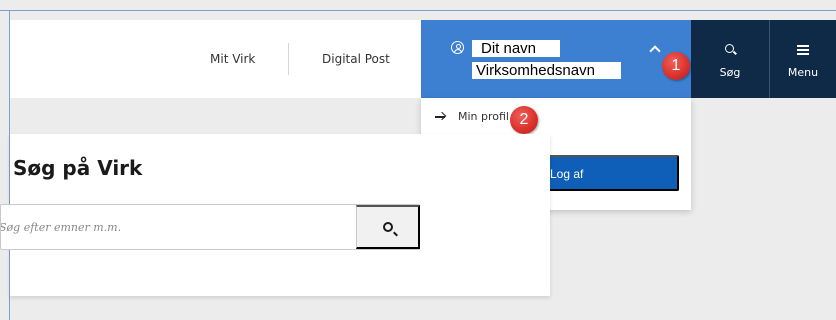 The image size is (836, 320). What do you see at coordinates (440, 117) in the screenshot?
I see `arrow-right-icon` at bounding box center [440, 117].